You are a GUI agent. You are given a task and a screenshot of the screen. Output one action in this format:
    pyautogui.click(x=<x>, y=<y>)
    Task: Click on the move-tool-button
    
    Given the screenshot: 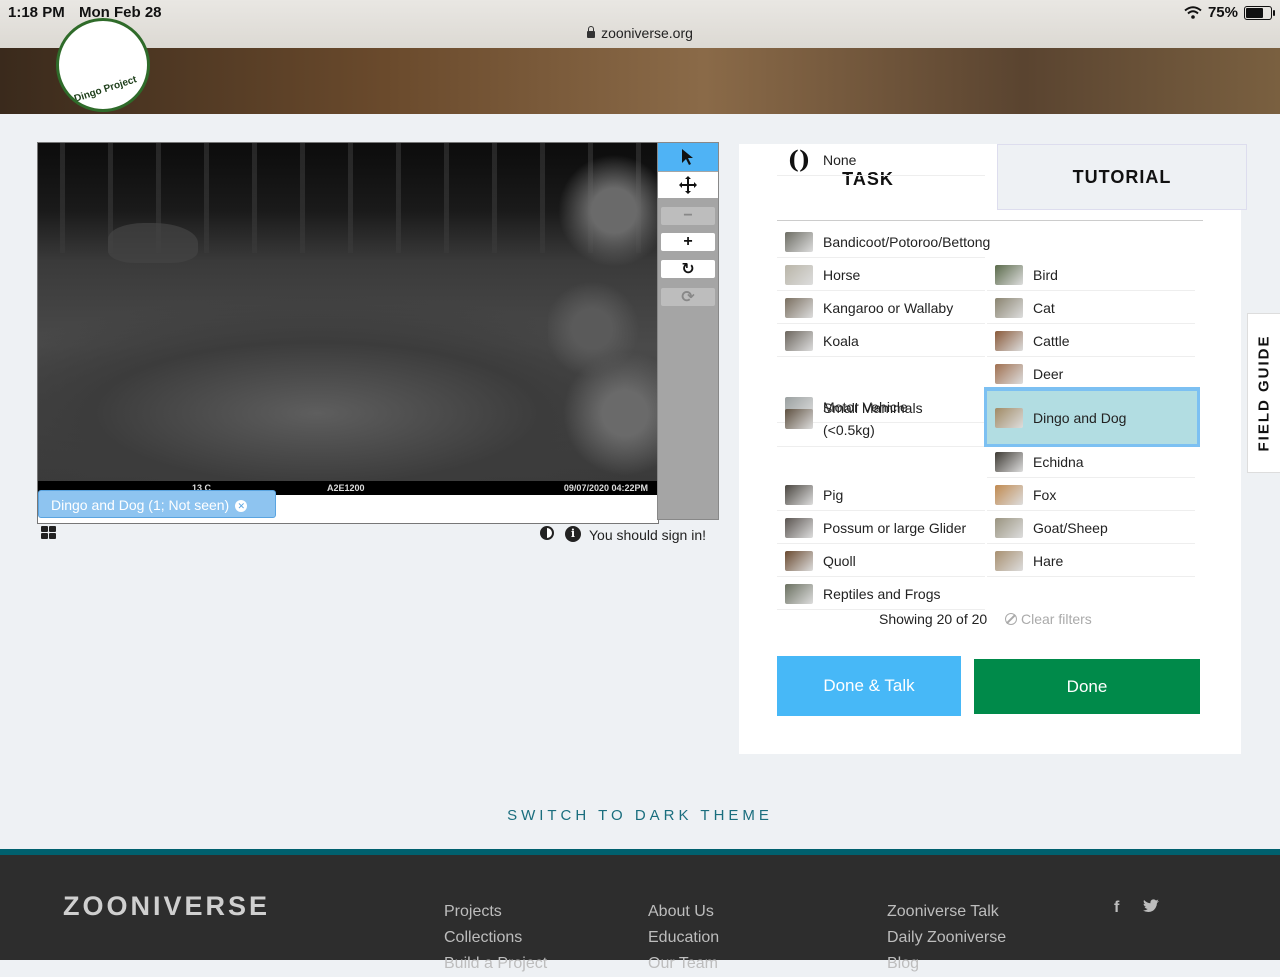 What is the action you would take?
    pyautogui.click(x=688, y=185)
    